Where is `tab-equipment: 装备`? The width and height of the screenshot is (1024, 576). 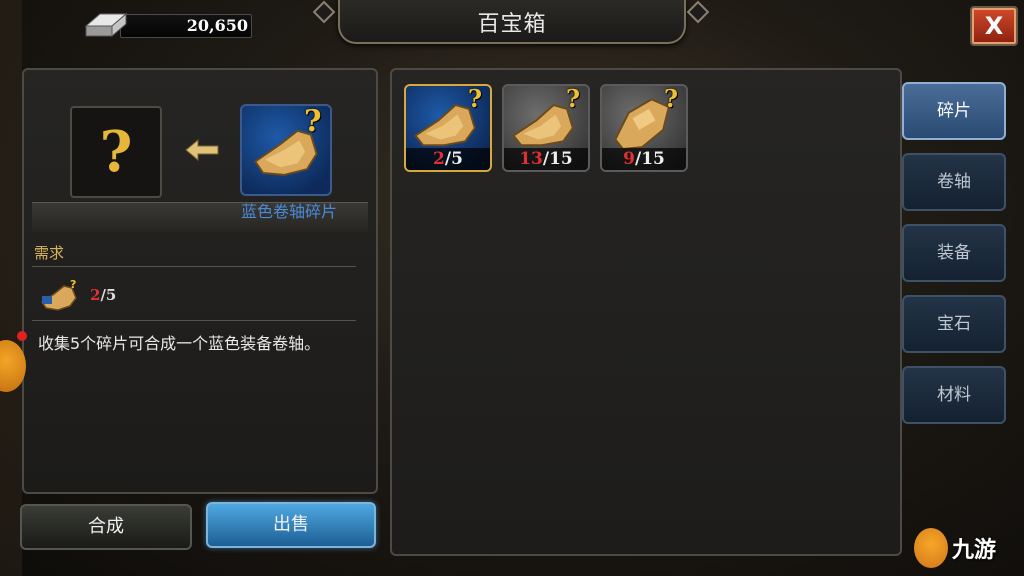
tab-equipment: 装备 is located at coordinates (954, 253).